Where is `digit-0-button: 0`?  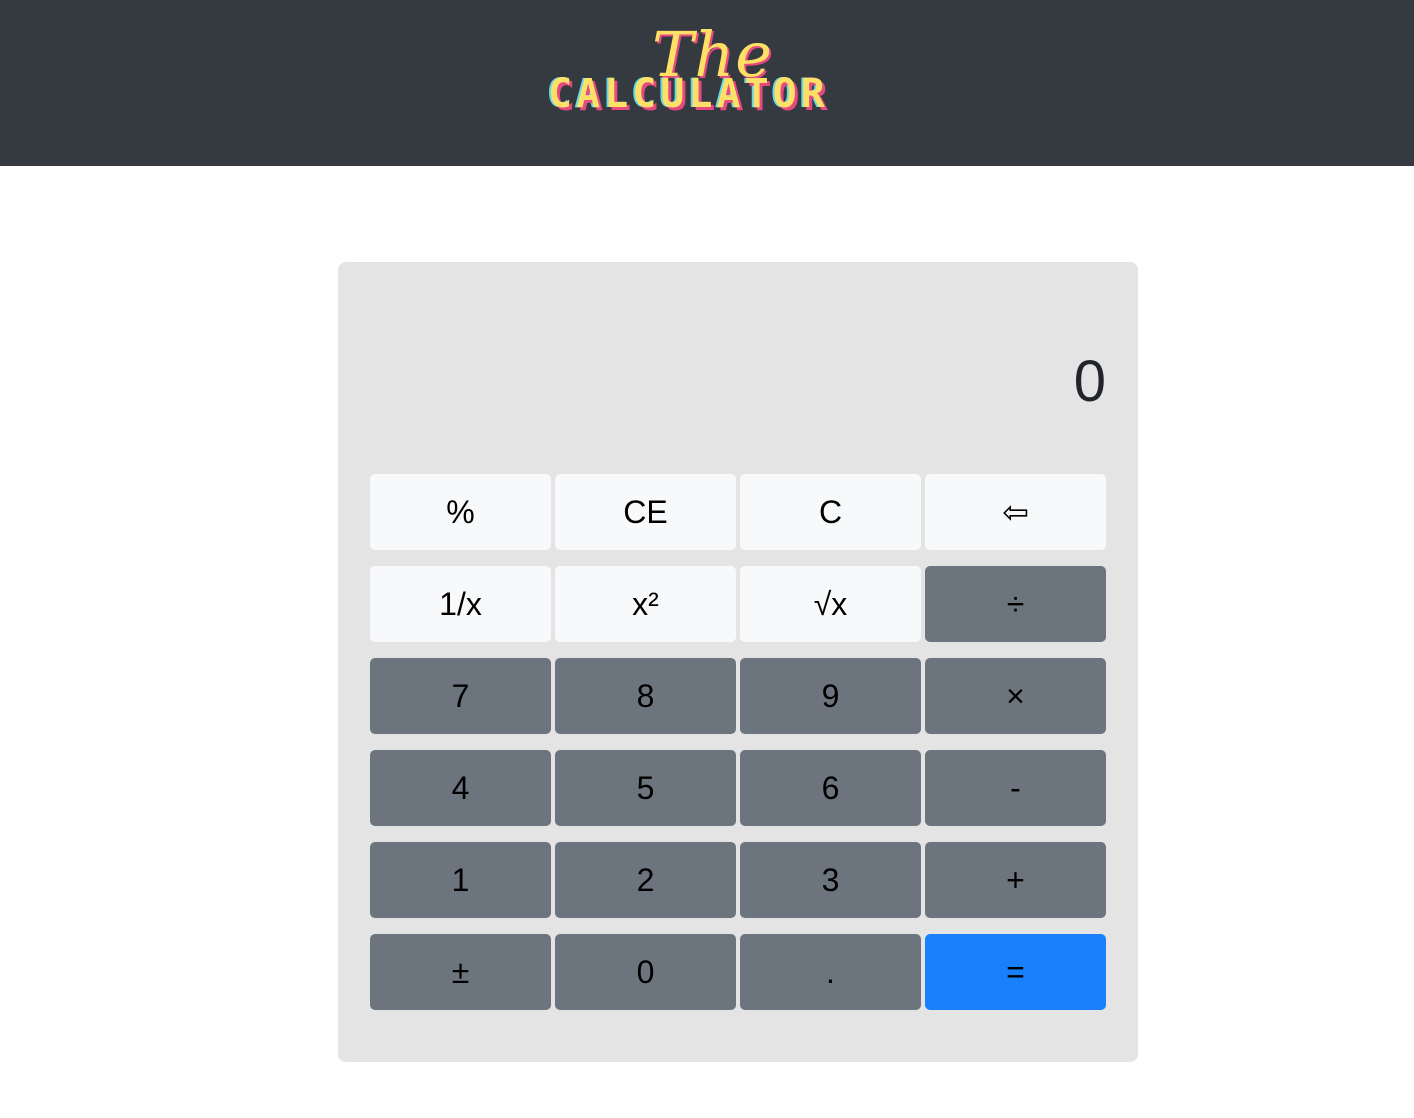
digit-0-button: 0 is located at coordinates (645, 972).